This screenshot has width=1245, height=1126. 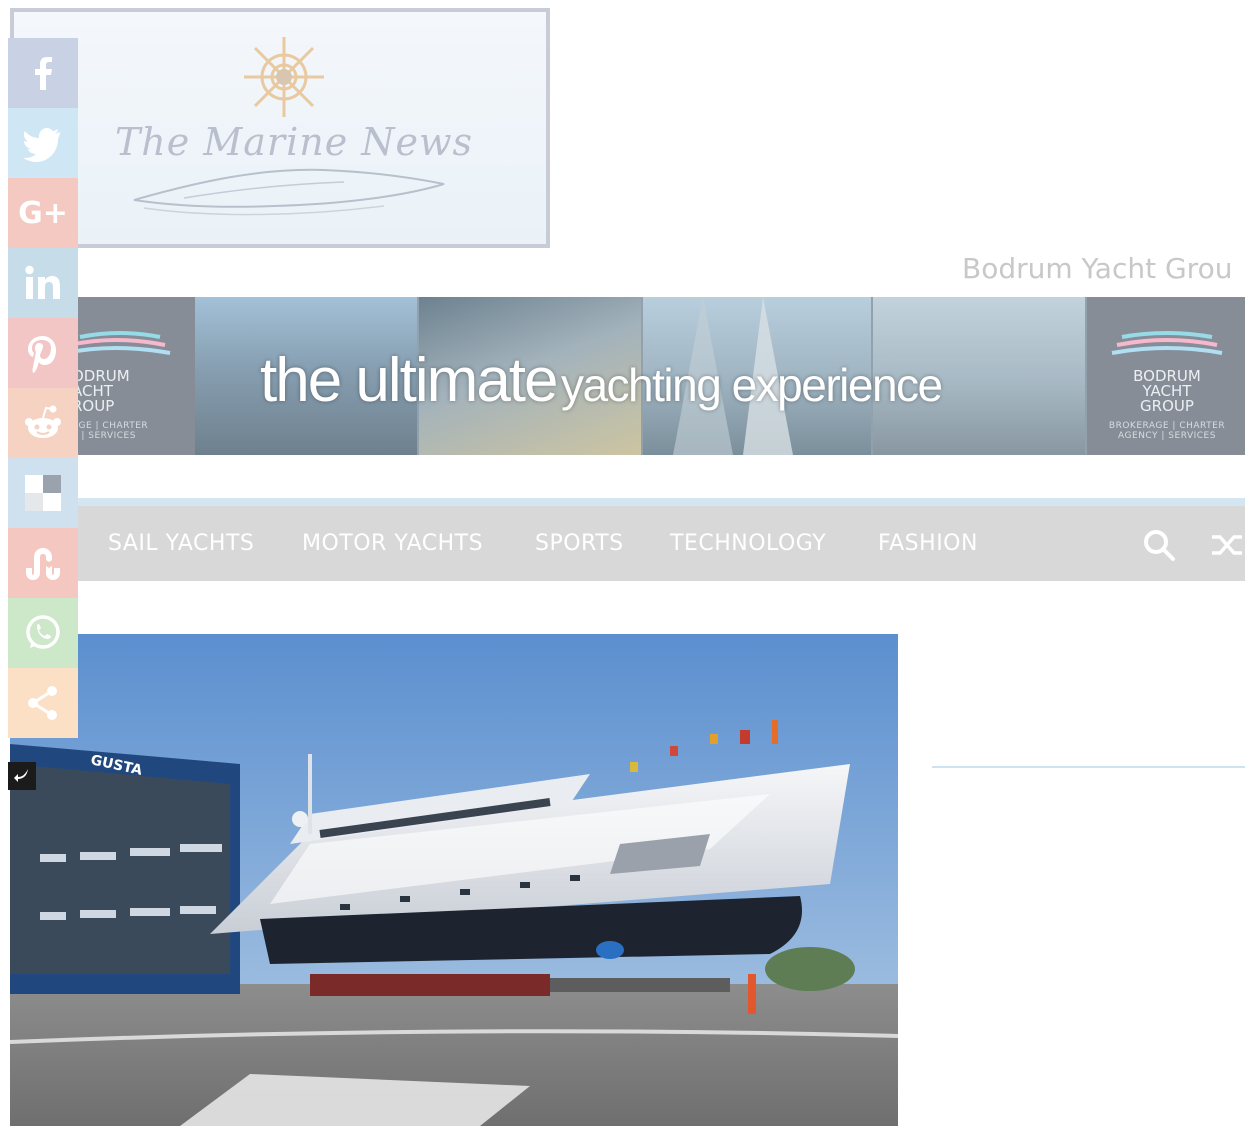 I want to click on sidebar-divider, so click(x=1088, y=767).